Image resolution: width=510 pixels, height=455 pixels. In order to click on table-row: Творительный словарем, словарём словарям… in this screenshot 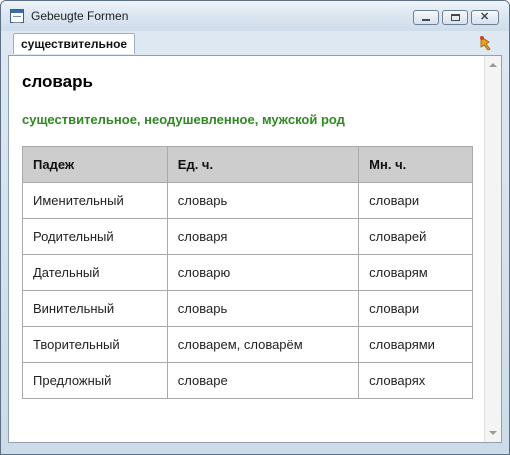, I will do `click(247, 344)`.